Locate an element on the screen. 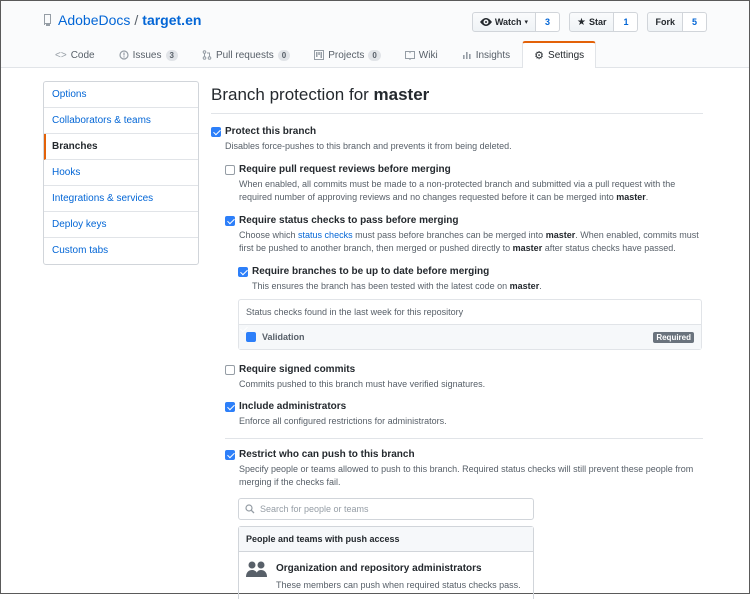 The width and height of the screenshot is (750, 599). fork-label: Fork is located at coordinates (665, 22).